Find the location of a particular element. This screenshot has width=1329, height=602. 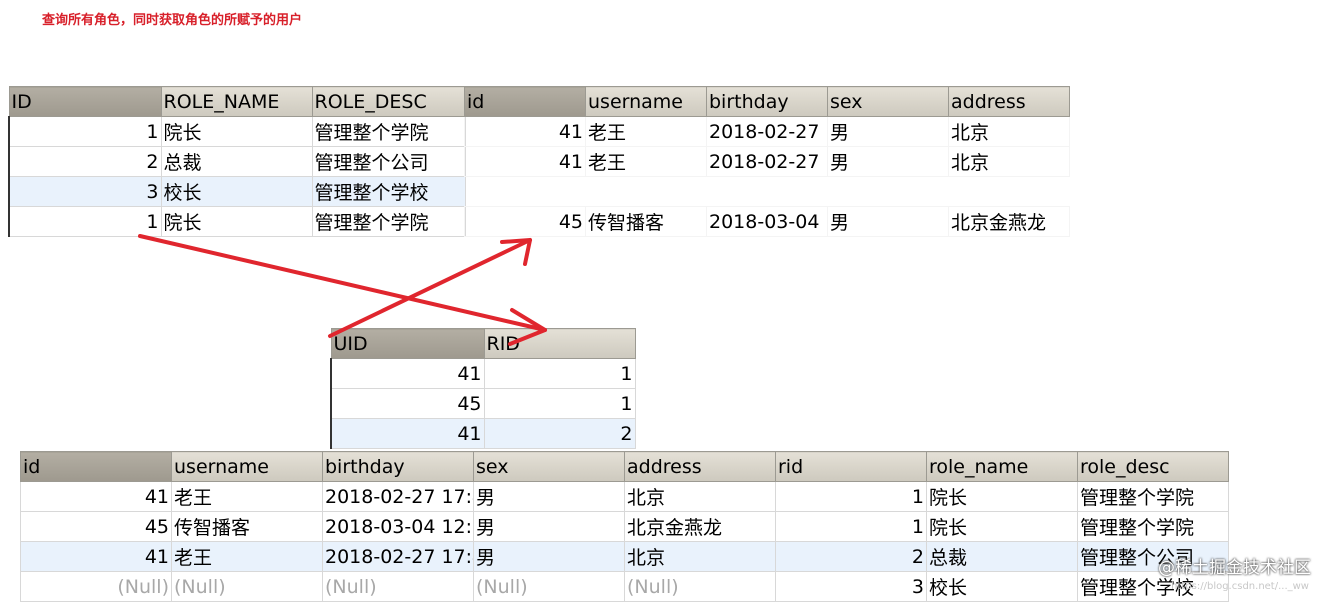

role-table-header: ID ROLE_NAME ROLE_DESC is located at coordinates (237, 101).